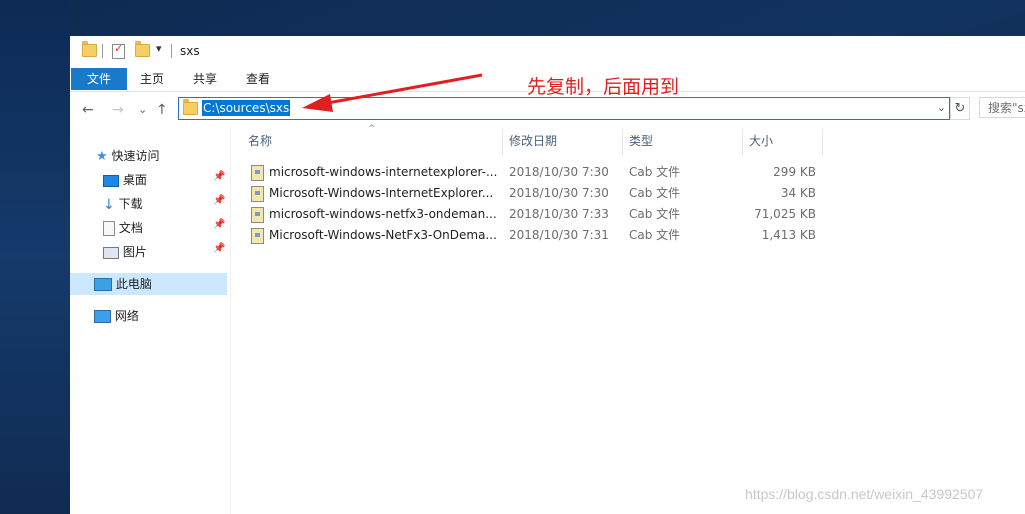 The image size is (1025, 514). I want to click on annotation-text: 先复制，后面用到, so click(603, 87).